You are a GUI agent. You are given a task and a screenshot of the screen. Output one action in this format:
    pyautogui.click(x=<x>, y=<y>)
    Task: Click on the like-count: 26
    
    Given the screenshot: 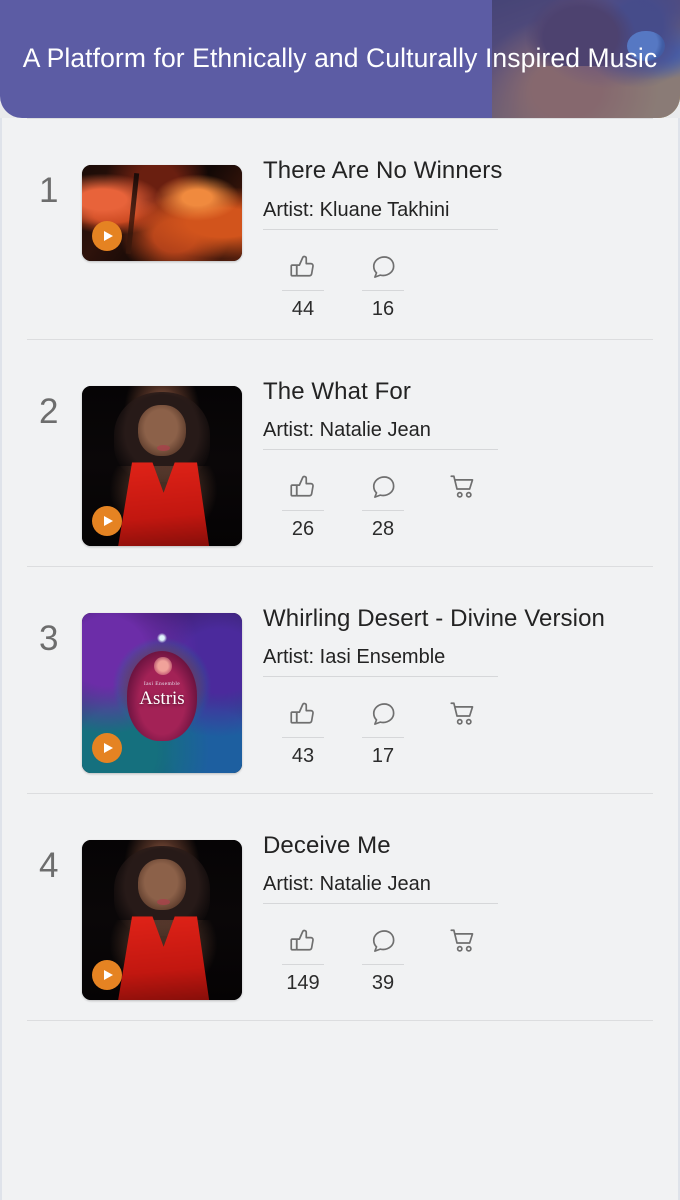 What is the action you would take?
    pyautogui.click(x=303, y=529)
    